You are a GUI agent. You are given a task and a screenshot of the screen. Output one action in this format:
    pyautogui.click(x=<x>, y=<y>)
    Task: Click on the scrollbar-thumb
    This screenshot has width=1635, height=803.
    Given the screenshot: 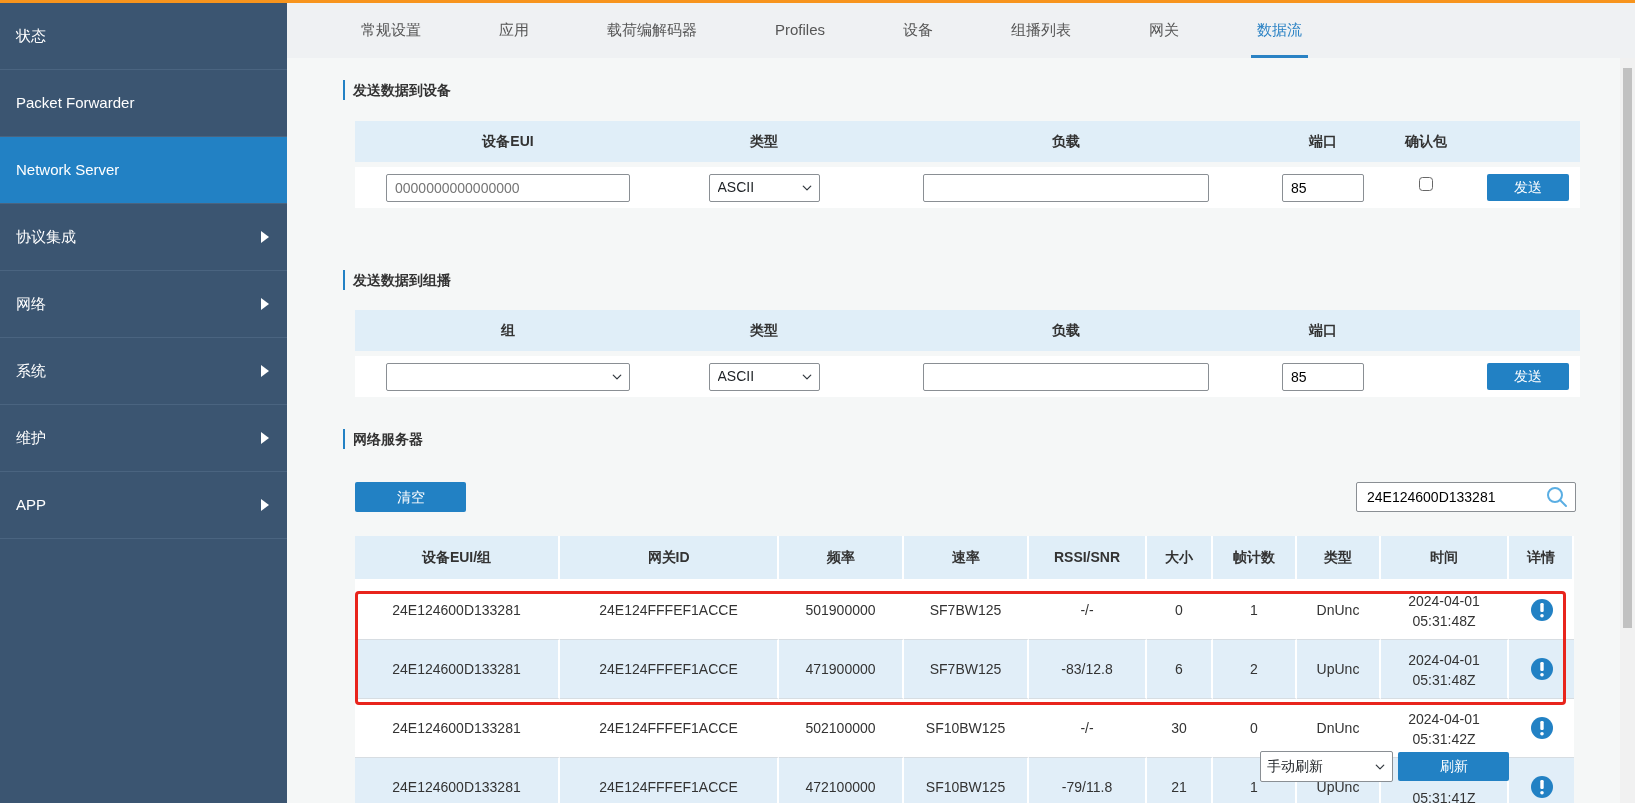 What is the action you would take?
    pyautogui.click(x=1627, y=348)
    